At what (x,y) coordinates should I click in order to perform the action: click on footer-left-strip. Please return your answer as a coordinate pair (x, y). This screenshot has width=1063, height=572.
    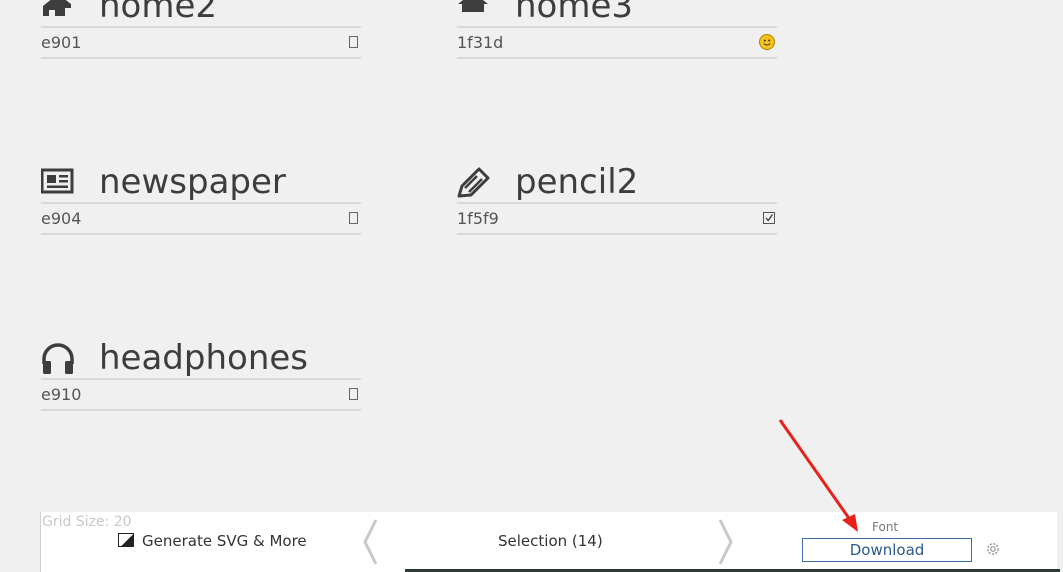
    Looking at the image, I should click on (20, 542).